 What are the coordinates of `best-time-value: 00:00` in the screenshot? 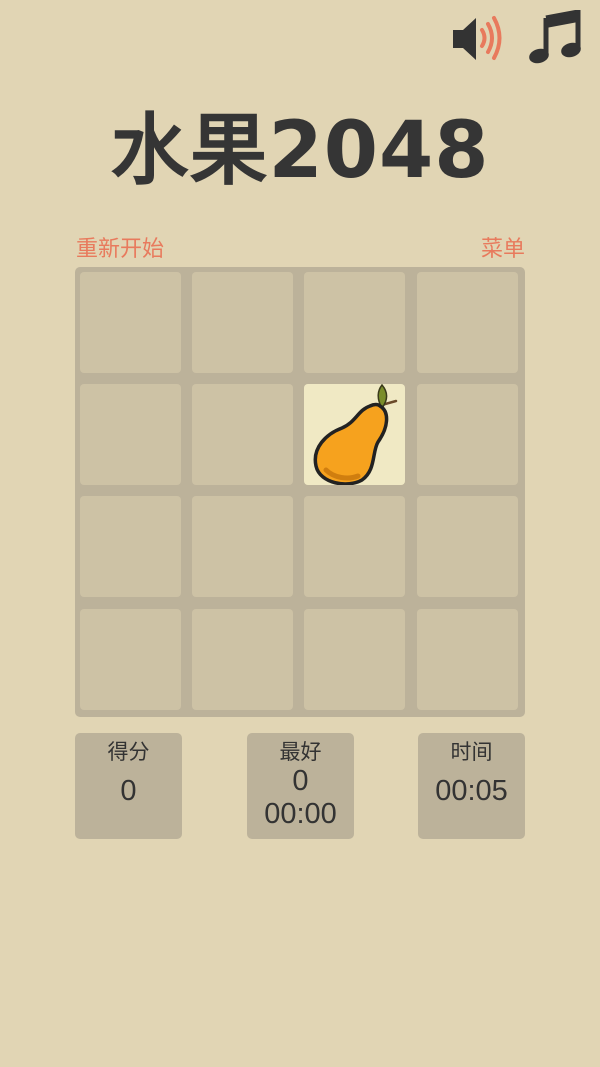 It's located at (300, 814).